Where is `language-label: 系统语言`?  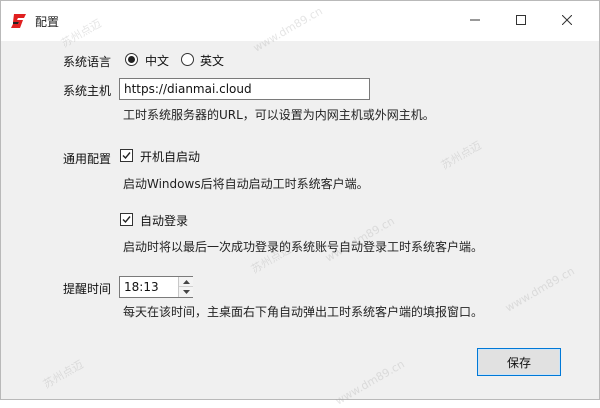
language-label: 系统语言 is located at coordinates (87, 62).